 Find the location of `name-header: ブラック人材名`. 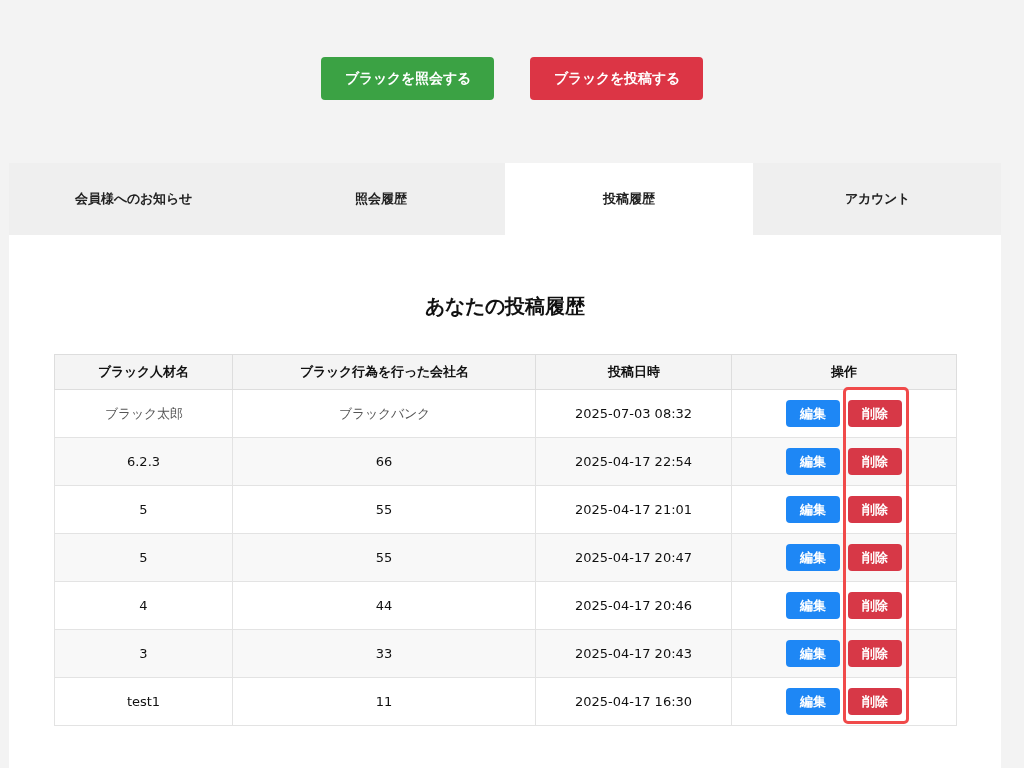

name-header: ブラック人材名 is located at coordinates (143, 372).